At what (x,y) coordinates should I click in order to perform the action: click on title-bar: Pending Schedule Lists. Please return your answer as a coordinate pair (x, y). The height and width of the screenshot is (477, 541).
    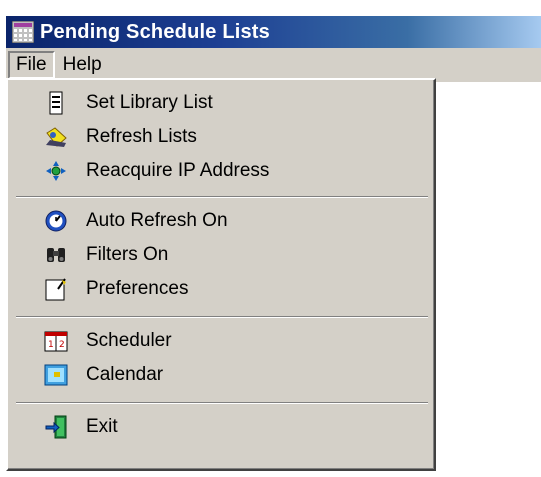
    Looking at the image, I should click on (273, 32).